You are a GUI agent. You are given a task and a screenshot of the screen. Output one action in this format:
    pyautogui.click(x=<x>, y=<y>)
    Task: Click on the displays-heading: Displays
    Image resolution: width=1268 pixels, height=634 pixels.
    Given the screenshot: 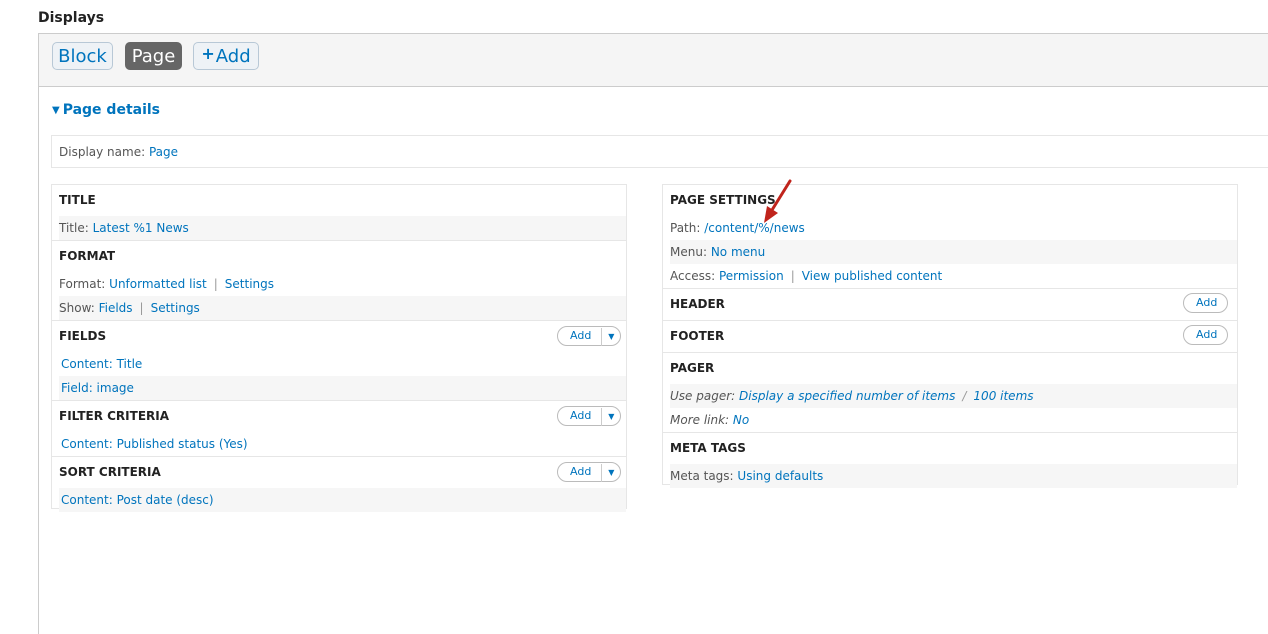 What is the action you would take?
    pyautogui.click(x=71, y=18)
    